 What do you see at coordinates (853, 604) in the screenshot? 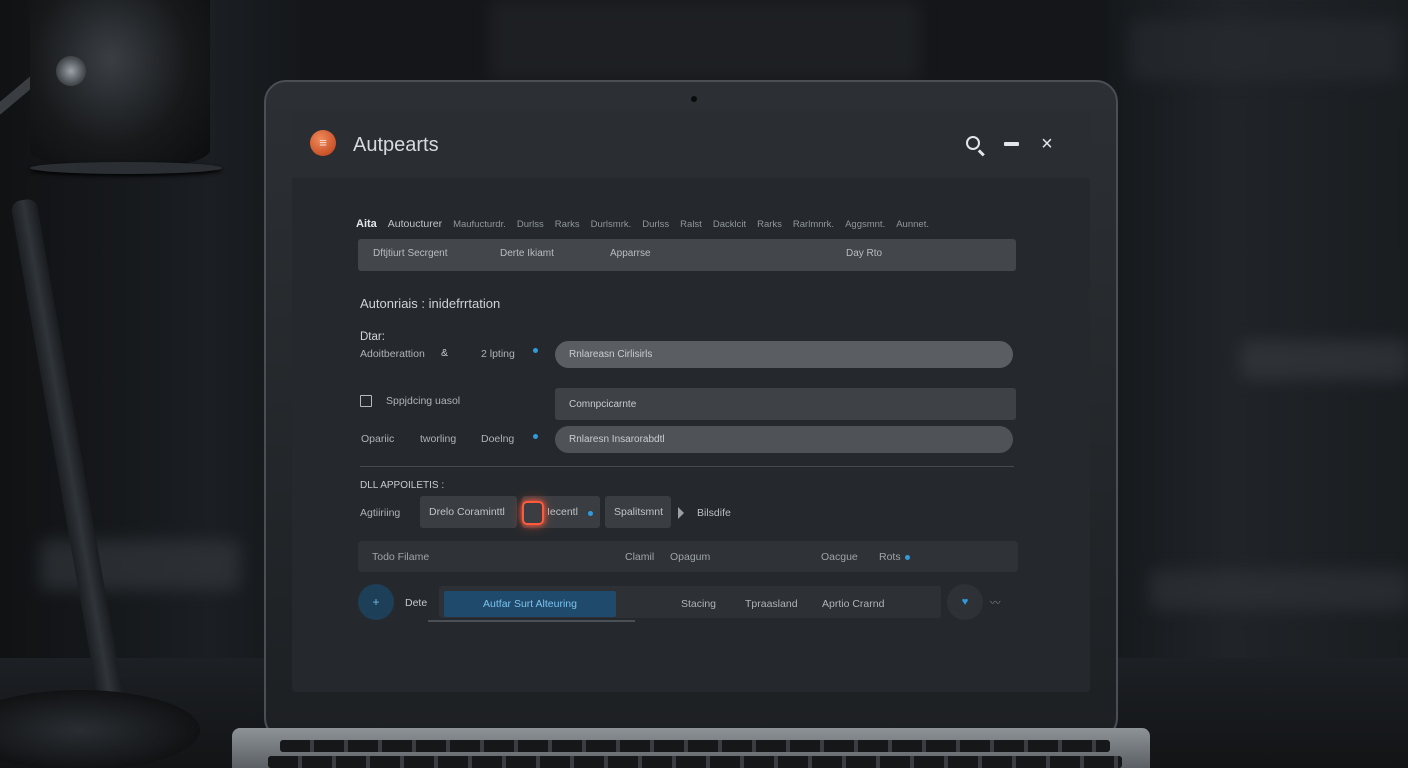
I see `table-cell: Aprtio Crarnd` at bounding box center [853, 604].